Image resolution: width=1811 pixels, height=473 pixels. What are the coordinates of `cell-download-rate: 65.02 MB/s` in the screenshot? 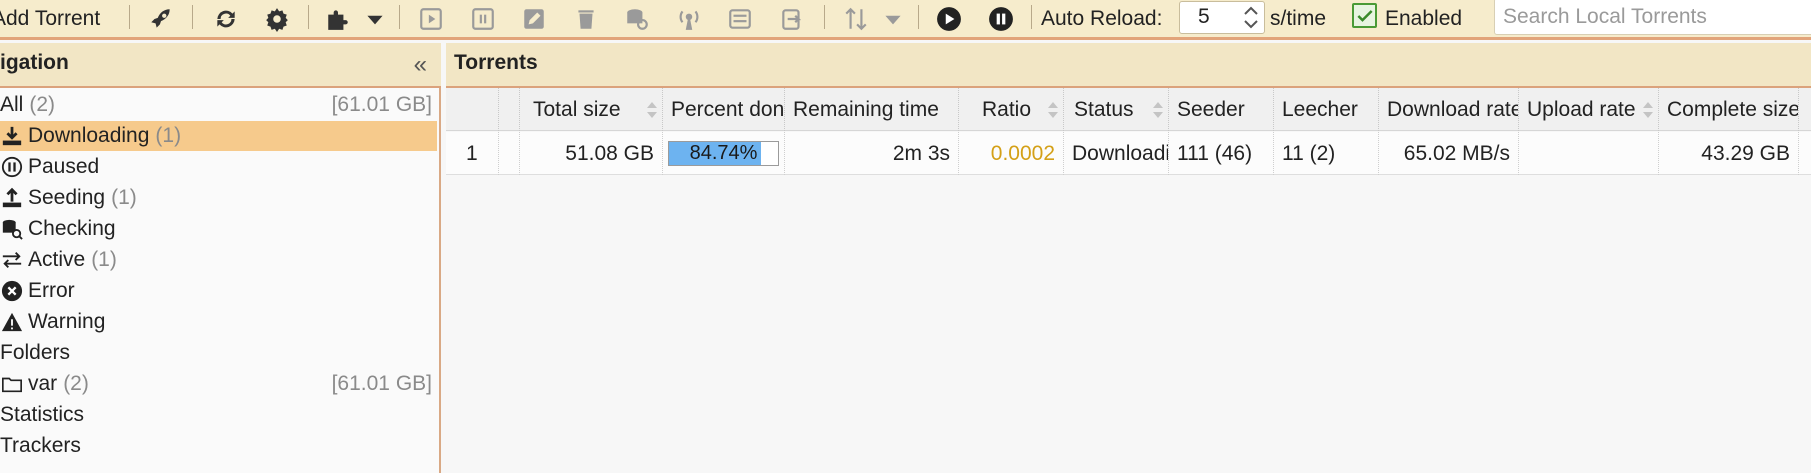 It's located at (1448, 153).